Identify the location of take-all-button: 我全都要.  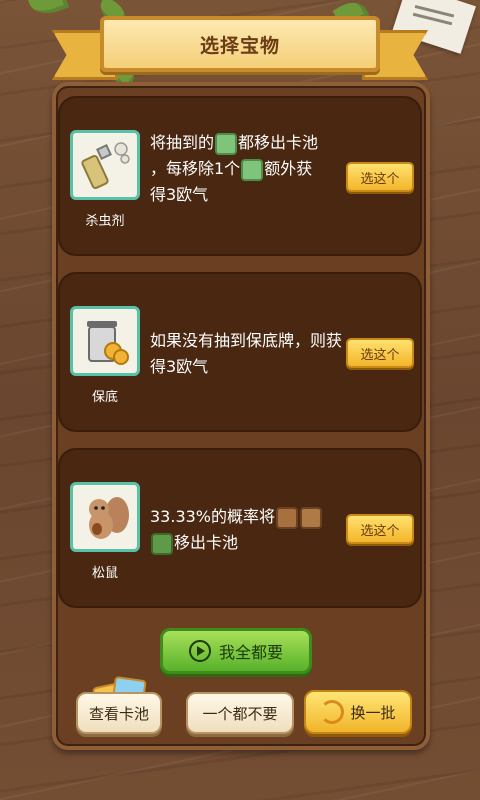
(236, 651).